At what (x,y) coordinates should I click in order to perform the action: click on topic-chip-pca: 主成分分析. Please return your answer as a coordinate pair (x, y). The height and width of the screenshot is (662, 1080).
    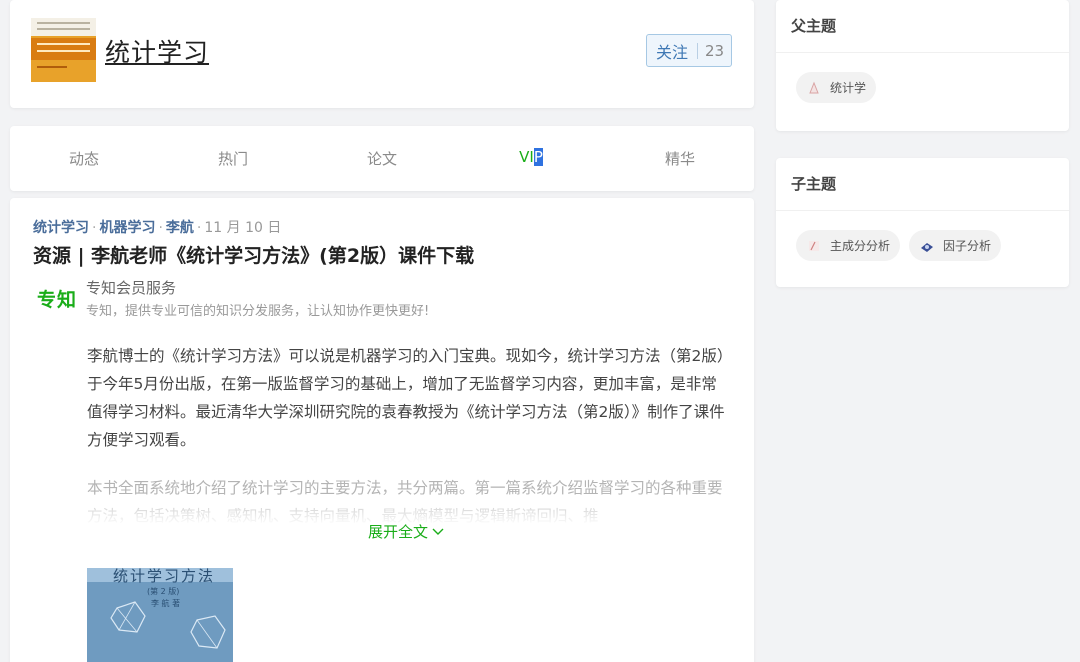
    Looking at the image, I should click on (848, 245).